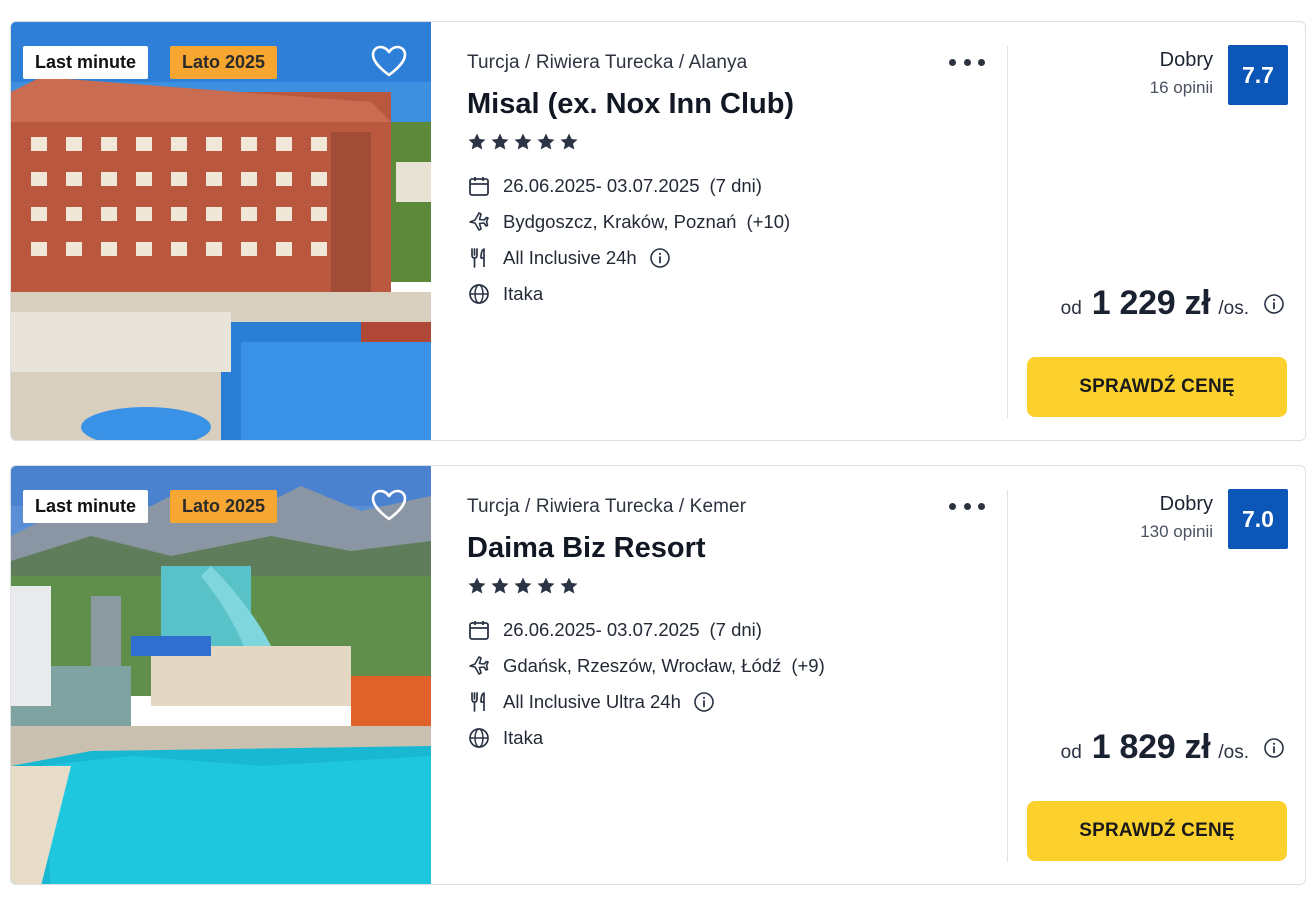 The image size is (1312, 899). What do you see at coordinates (1258, 519) in the screenshot?
I see `score-badge: 7.0` at bounding box center [1258, 519].